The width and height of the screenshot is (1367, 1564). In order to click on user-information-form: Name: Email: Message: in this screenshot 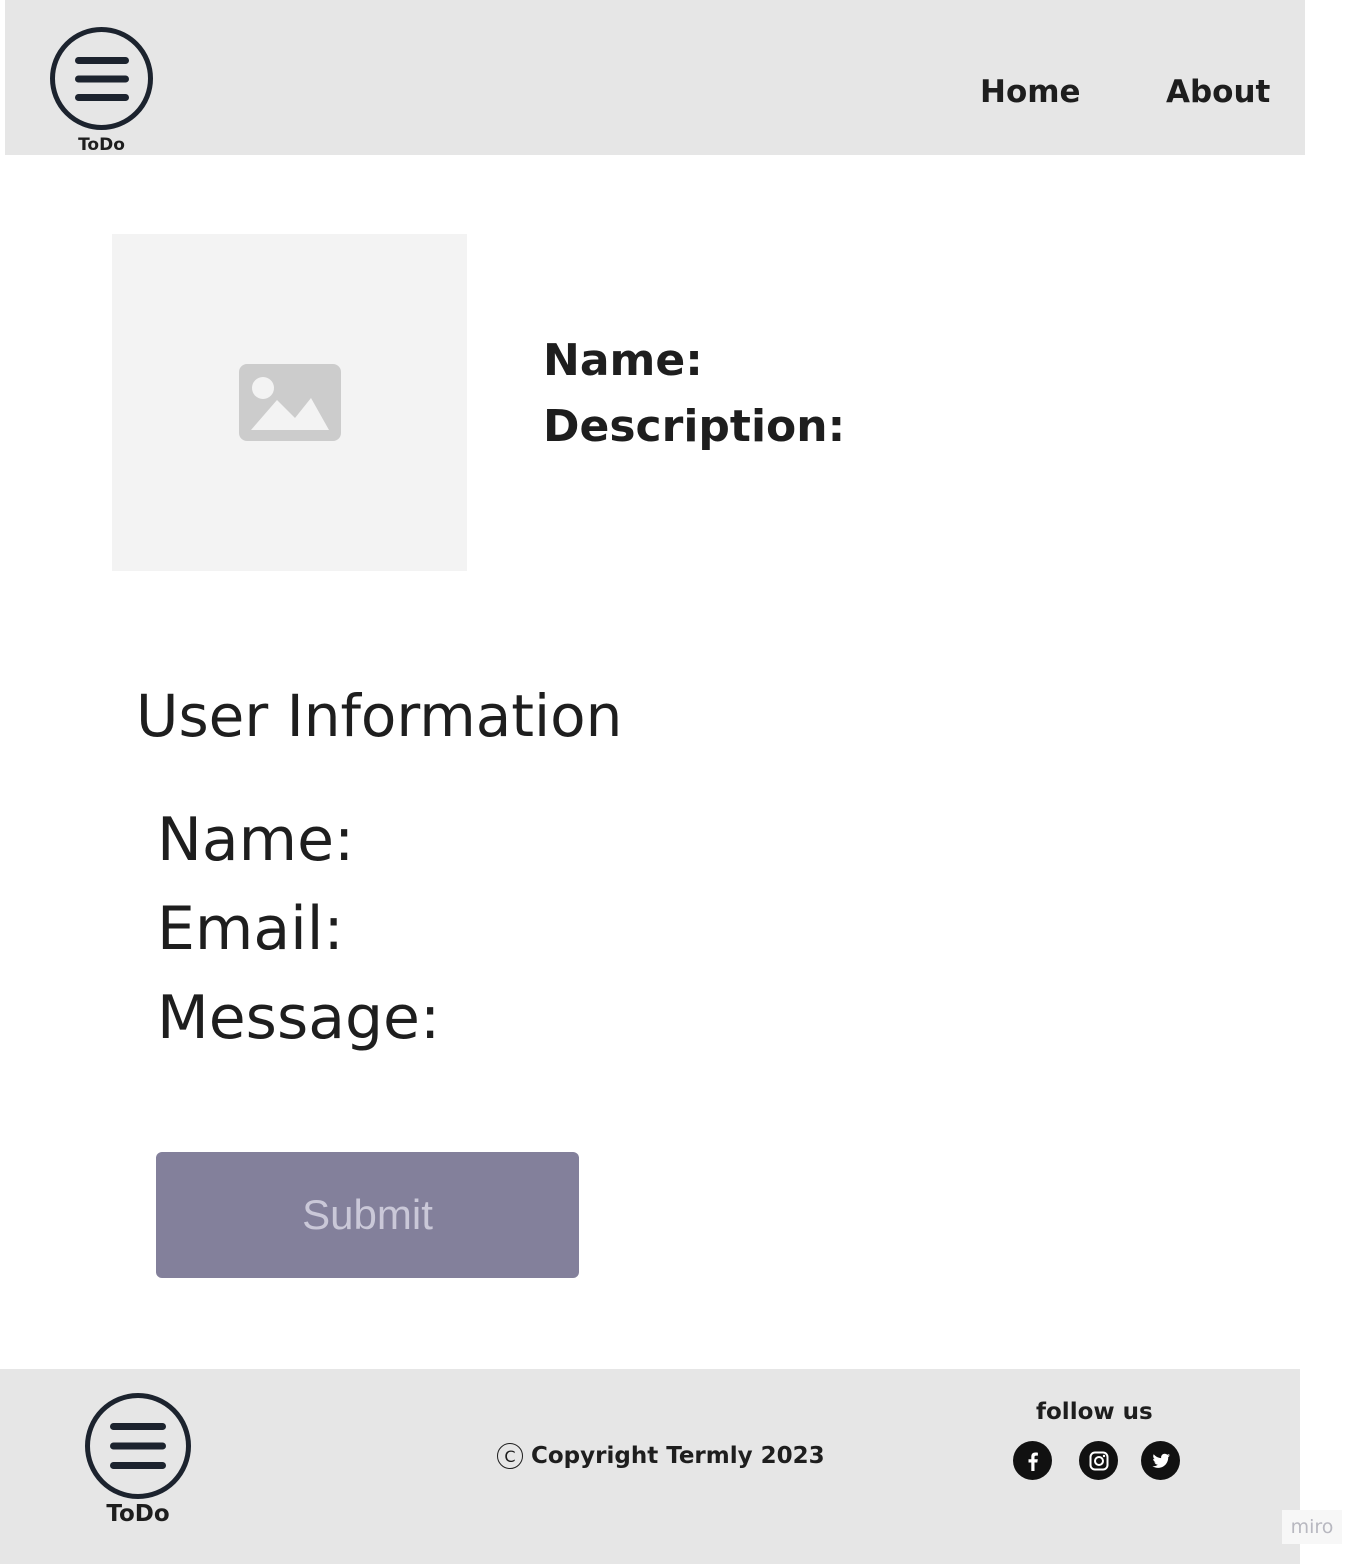, I will do `click(298, 929)`.